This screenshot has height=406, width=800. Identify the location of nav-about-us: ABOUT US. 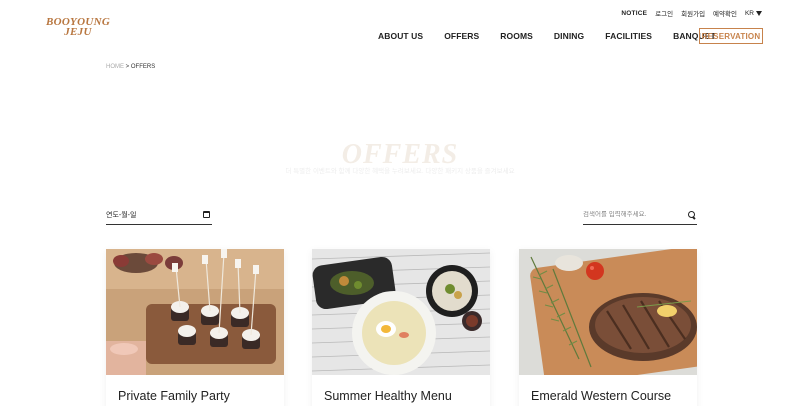
(400, 36).